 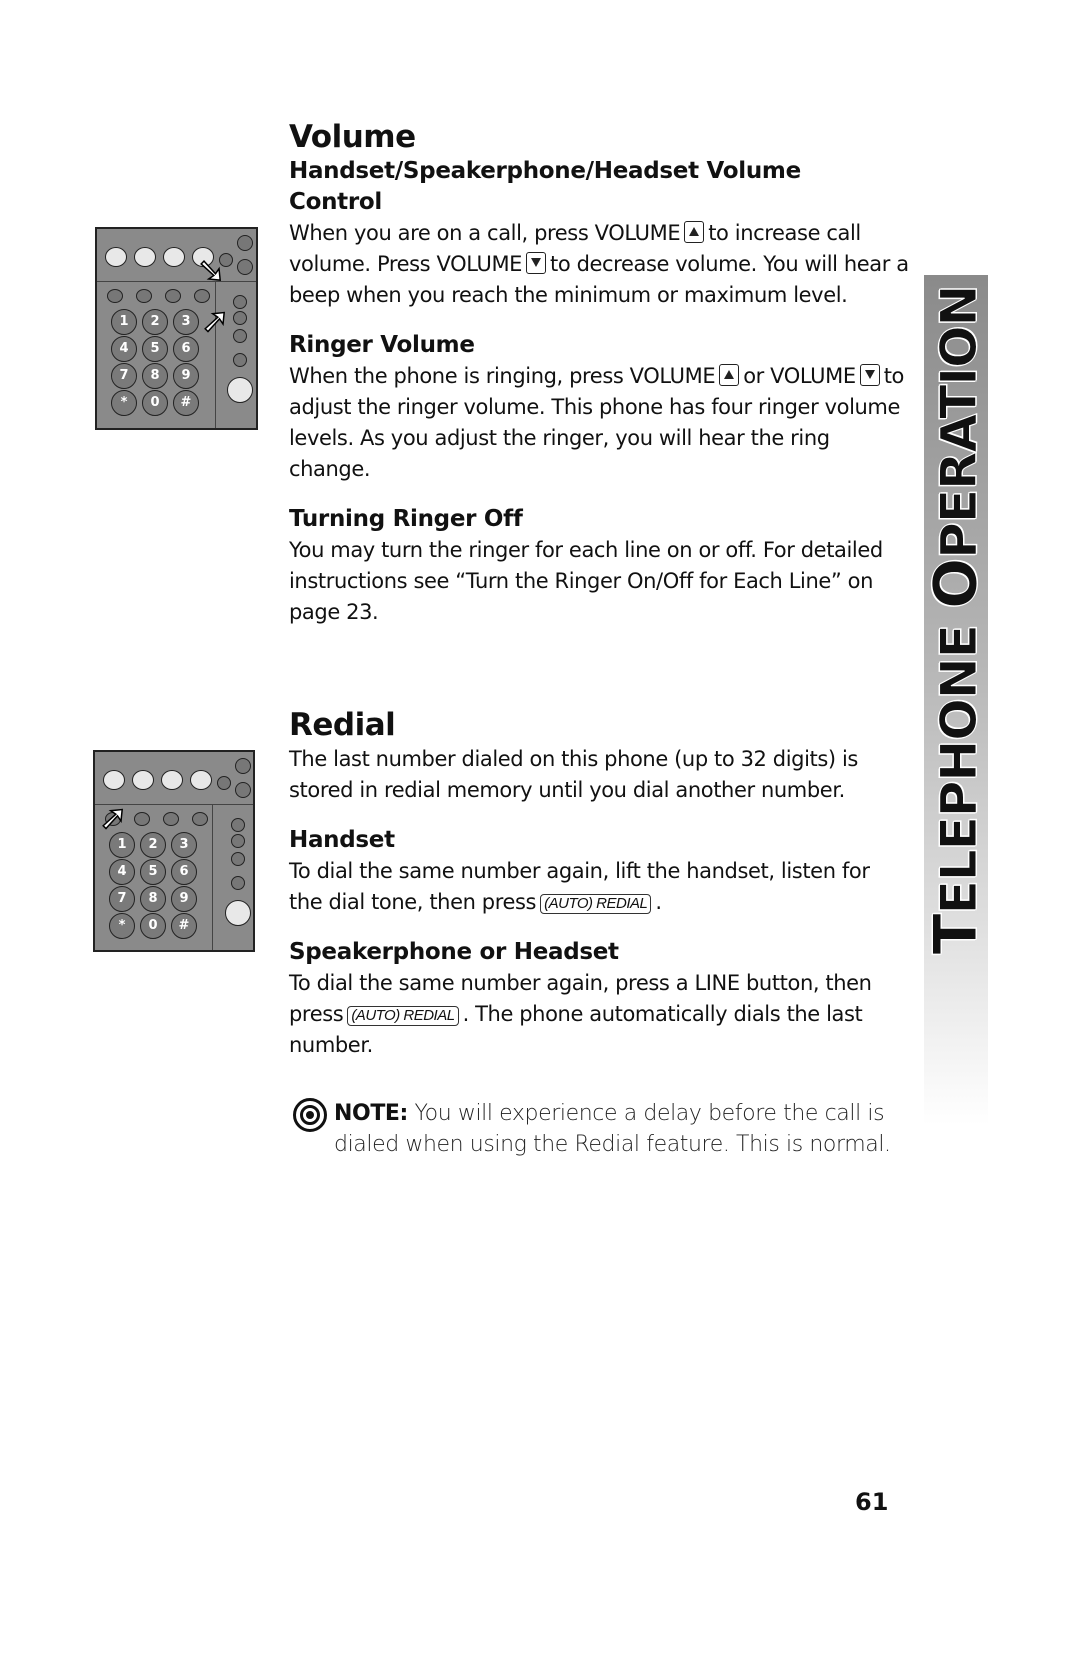 What do you see at coordinates (310, 1115) in the screenshot?
I see `target-icon` at bounding box center [310, 1115].